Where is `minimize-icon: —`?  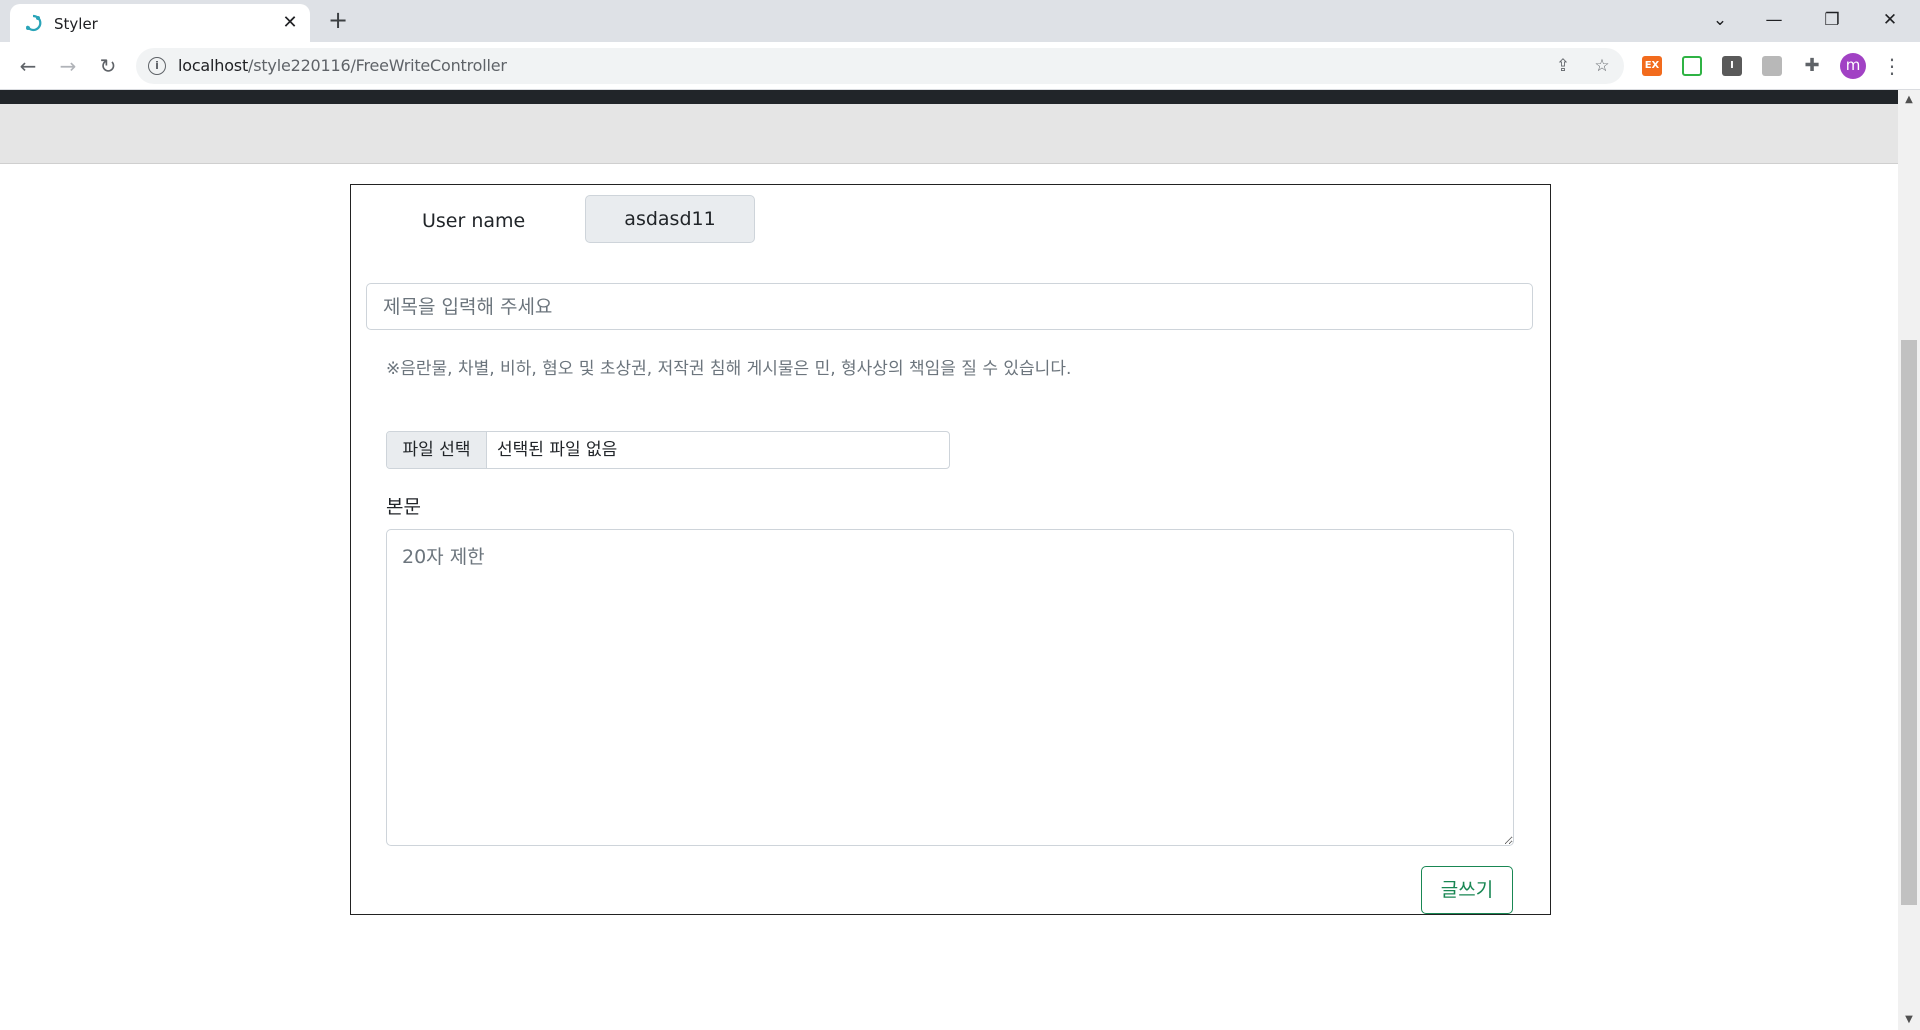
minimize-icon: — is located at coordinates (1774, 20).